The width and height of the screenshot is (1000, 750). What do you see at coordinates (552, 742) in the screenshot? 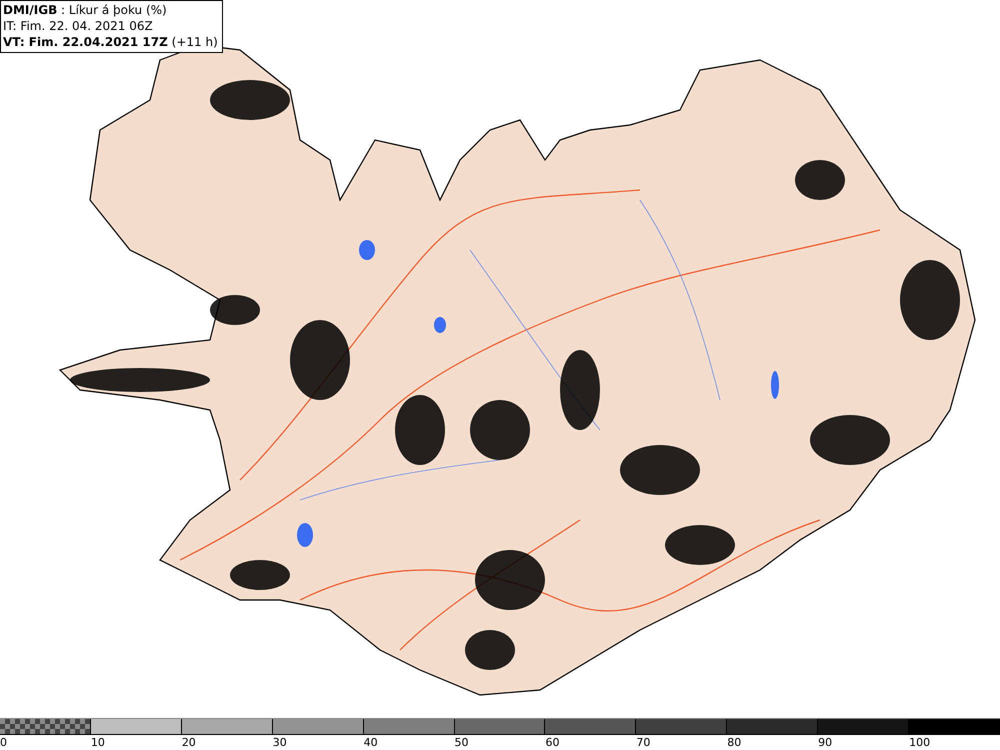
I see `scale-label: 60` at bounding box center [552, 742].